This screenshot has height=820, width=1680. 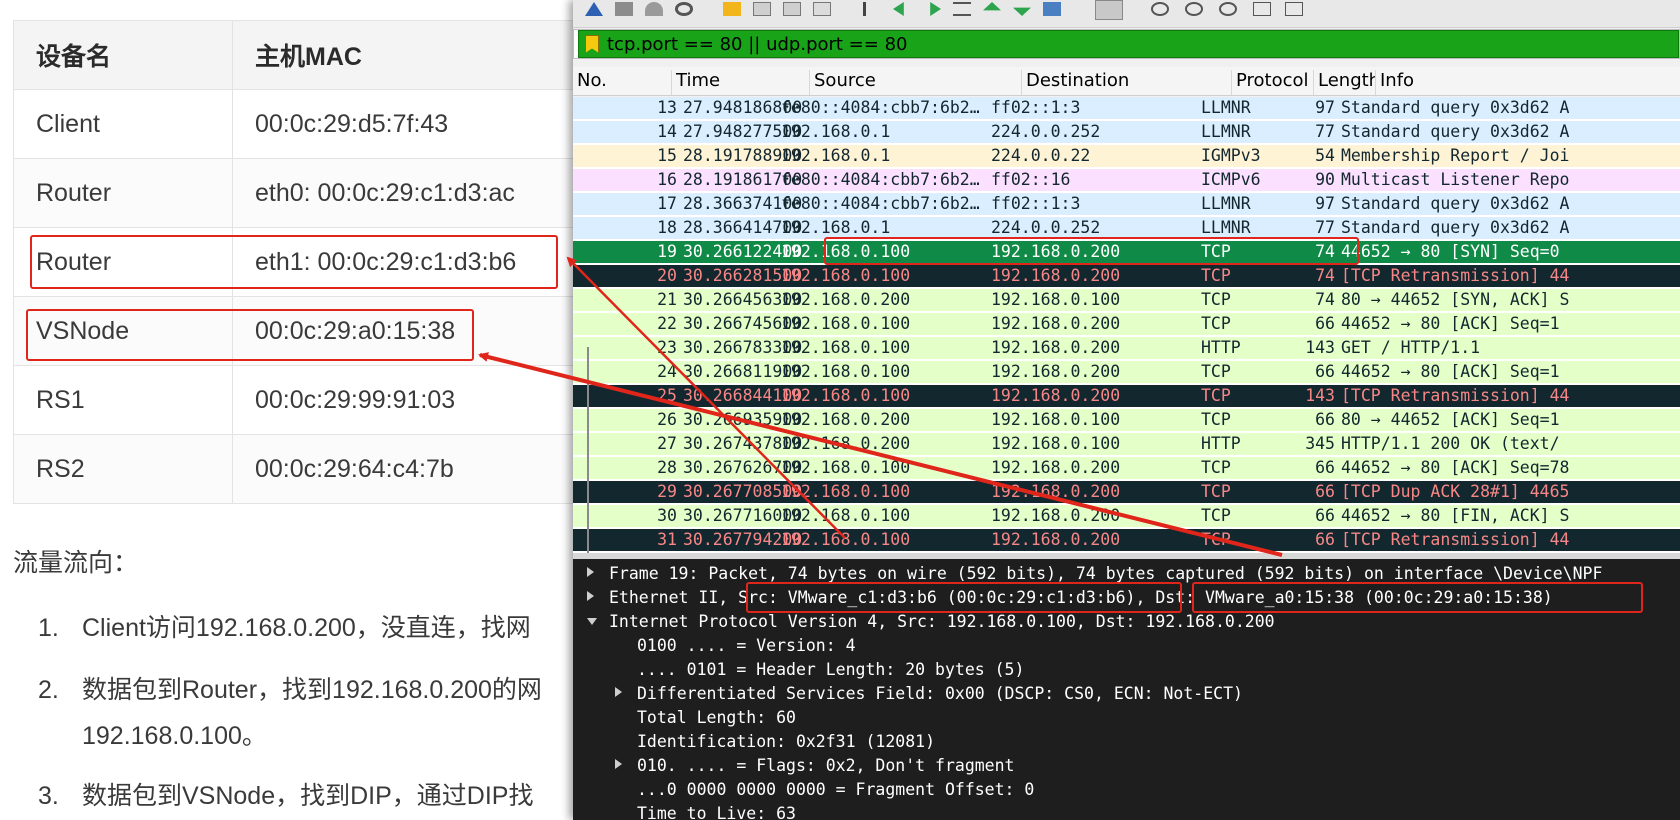 I want to click on display-filter-input: tcp.port == 80 || udp.port == 80, so click(x=1128, y=44).